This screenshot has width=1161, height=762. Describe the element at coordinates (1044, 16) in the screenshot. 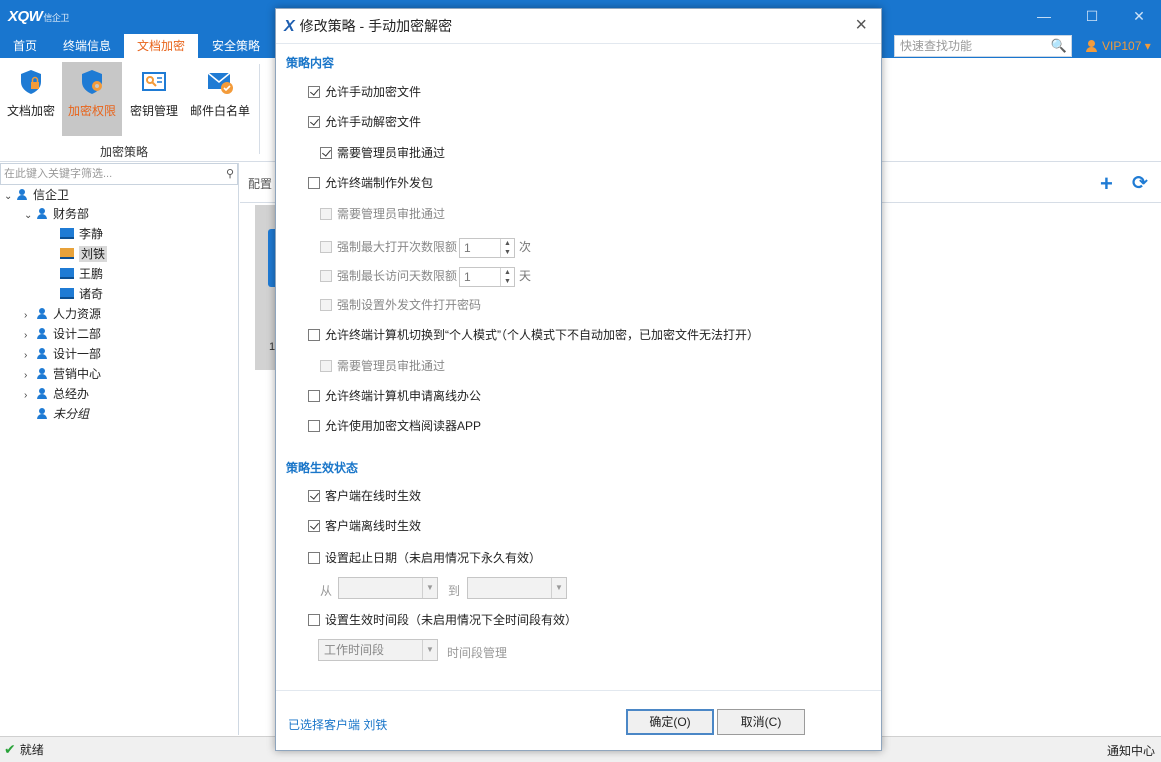

I see `minimize-button: —` at that location.